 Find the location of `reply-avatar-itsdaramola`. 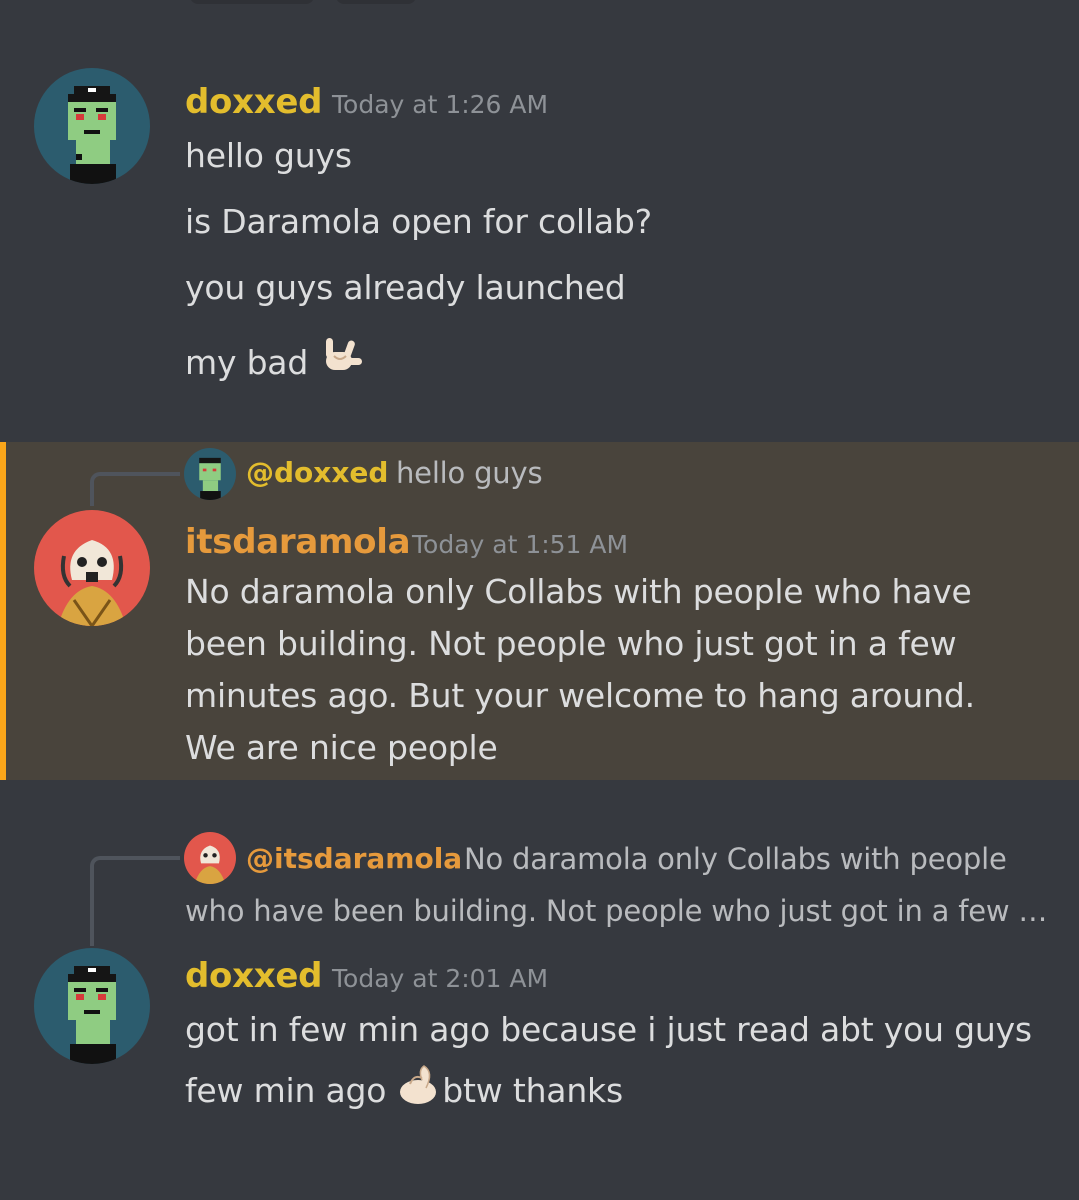

reply-avatar-itsdaramola is located at coordinates (210, 858).